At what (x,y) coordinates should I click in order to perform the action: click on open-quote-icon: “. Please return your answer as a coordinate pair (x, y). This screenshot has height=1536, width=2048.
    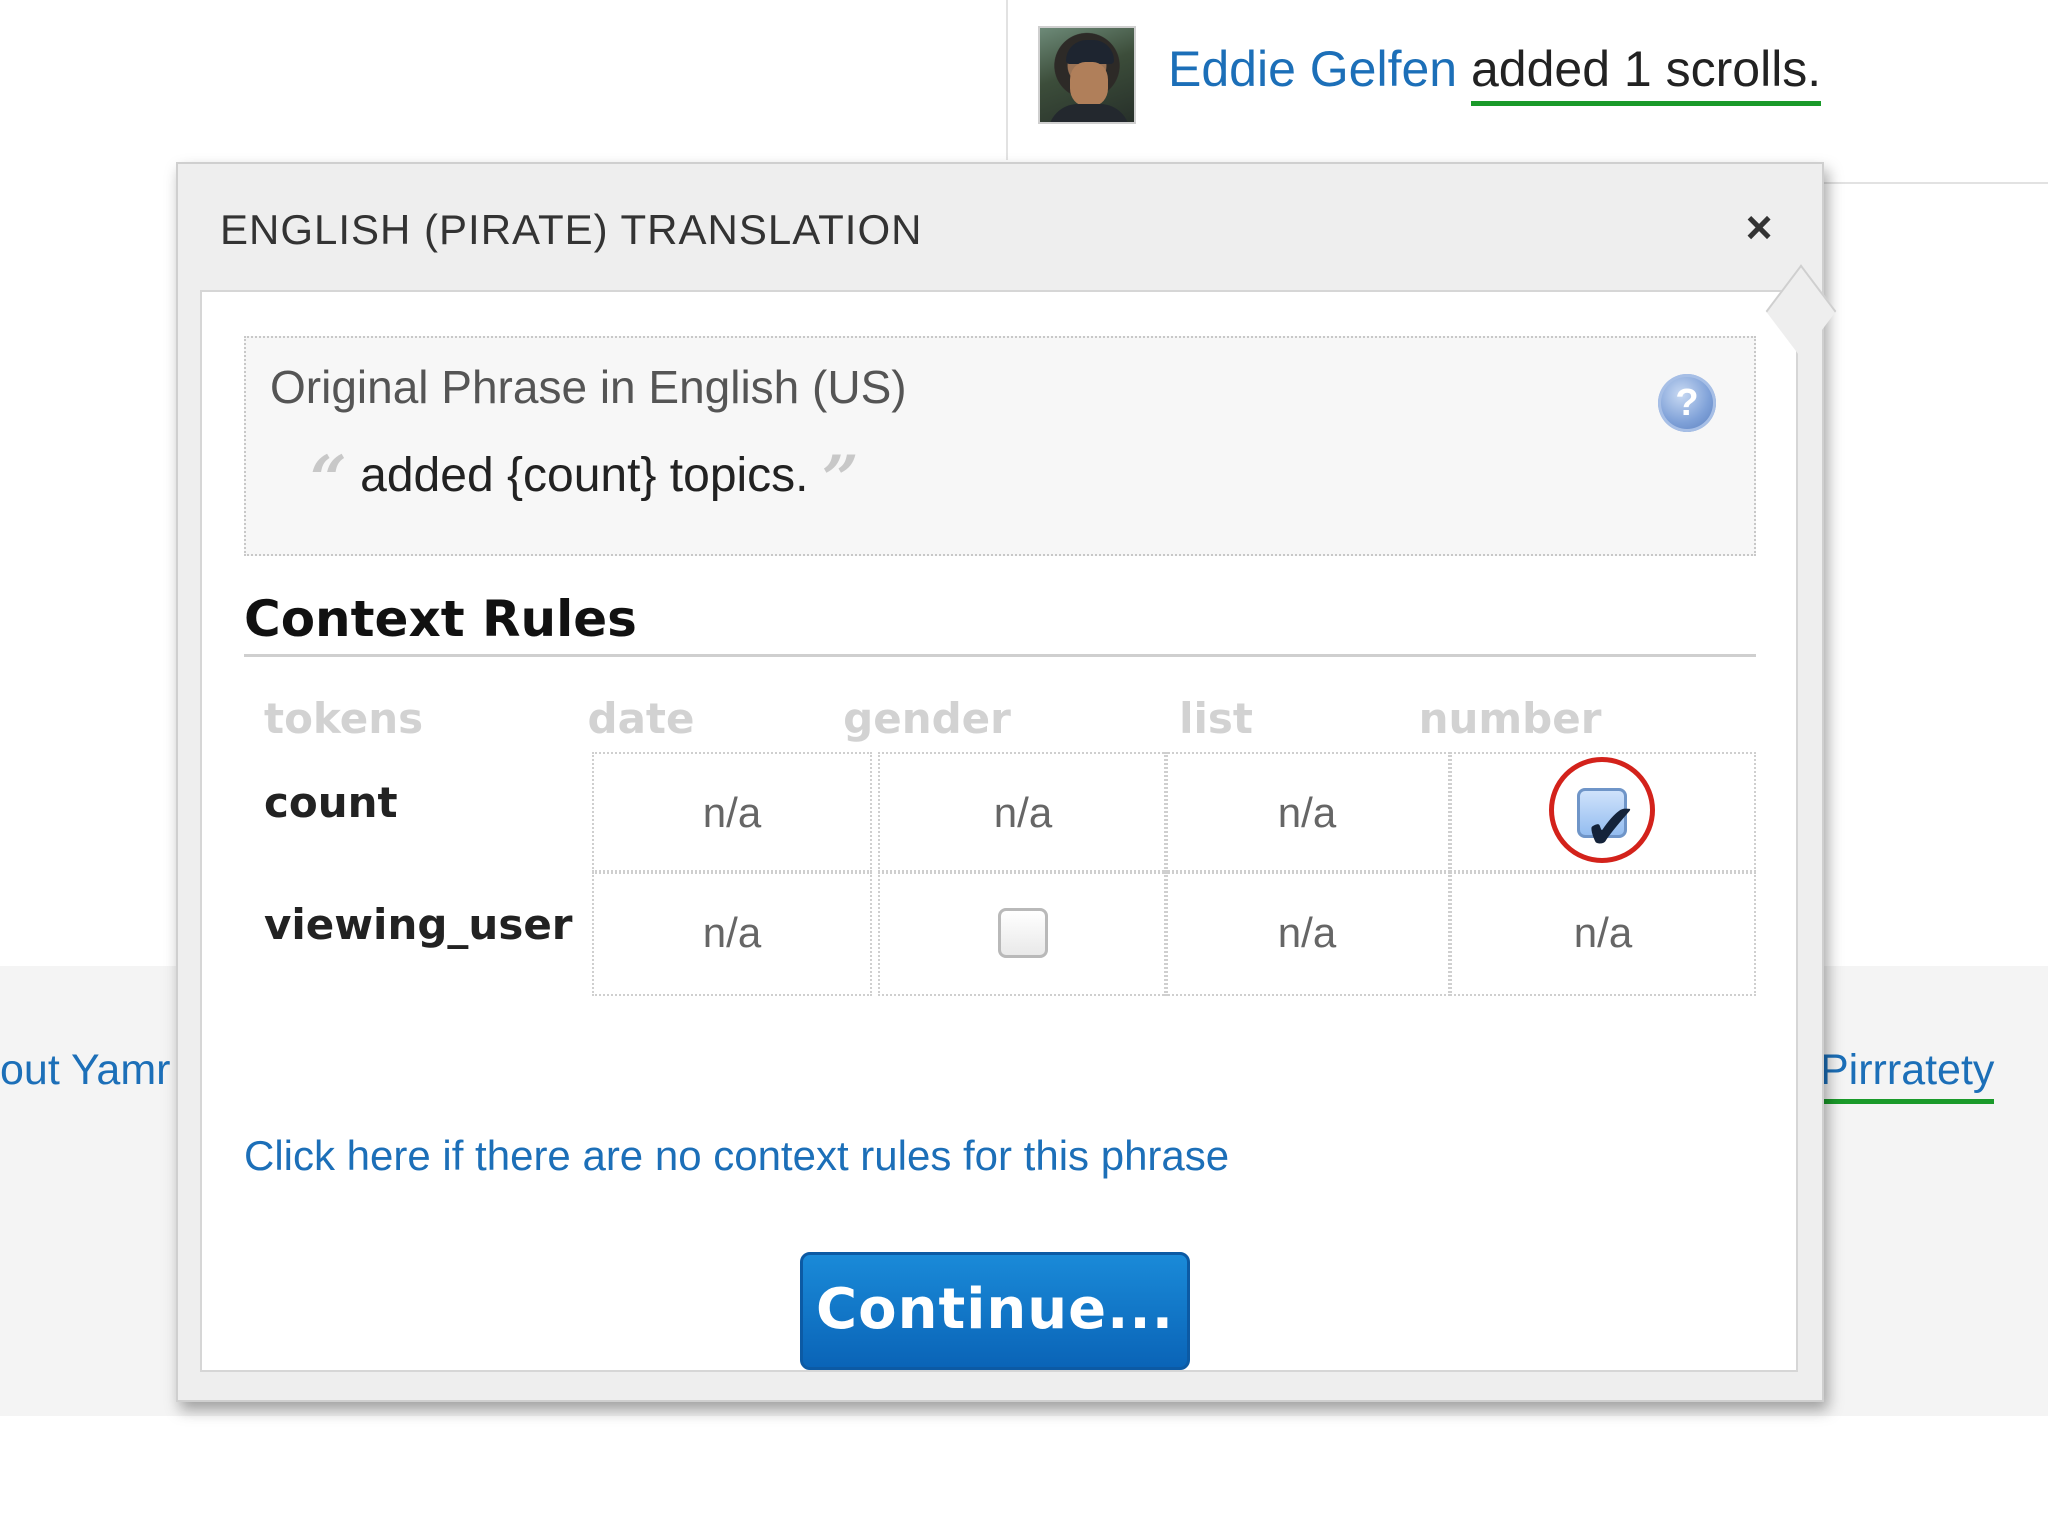
    Looking at the image, I should click on (328, 479).